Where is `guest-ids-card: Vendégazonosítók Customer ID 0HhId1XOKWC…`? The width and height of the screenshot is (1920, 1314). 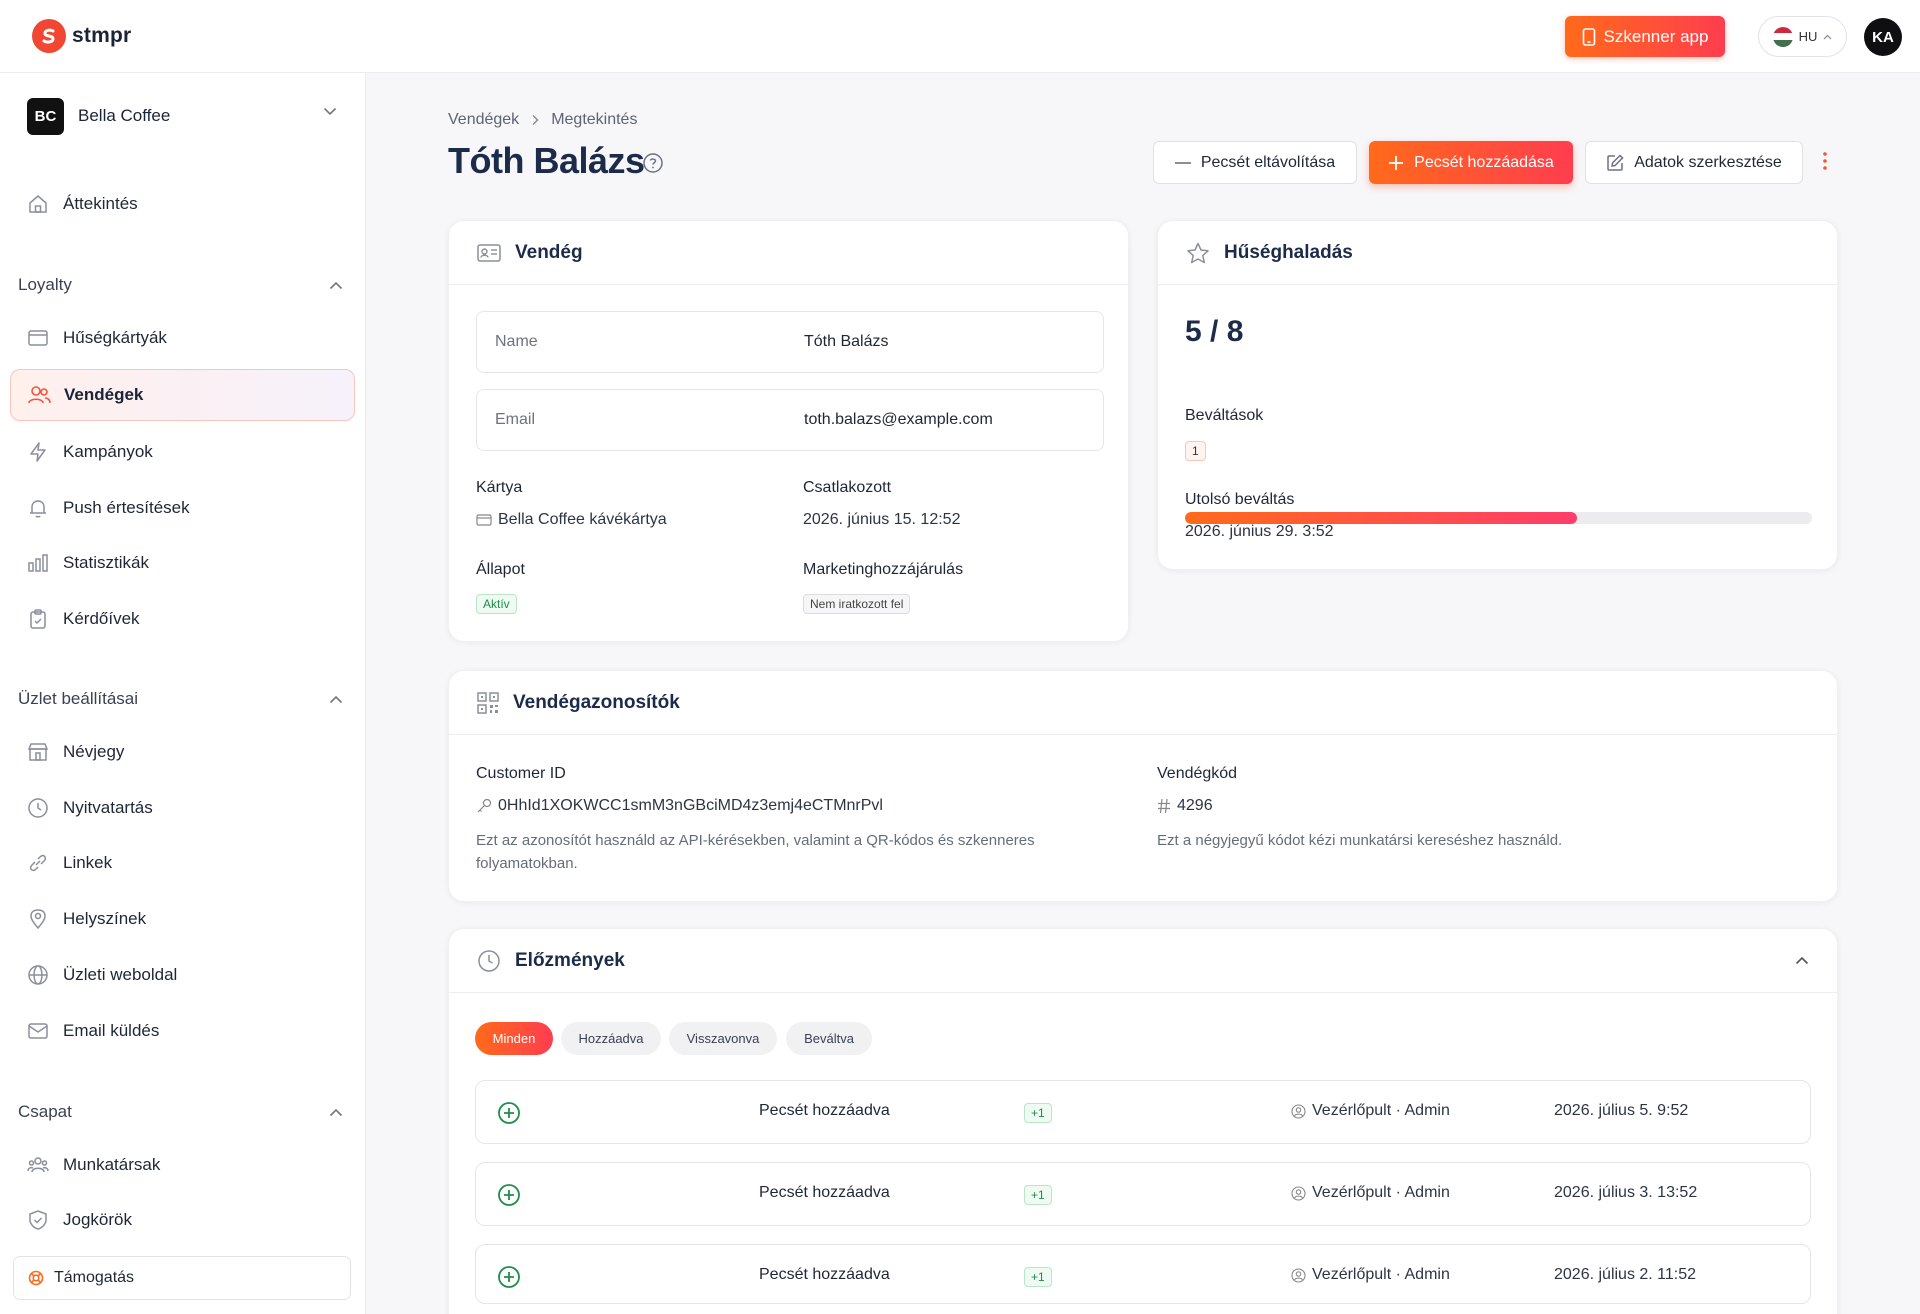 guest-ids-card: Vendégazonosítók Customer ID 0HhId1XOKWC… is located at coordinates (1143, 786).